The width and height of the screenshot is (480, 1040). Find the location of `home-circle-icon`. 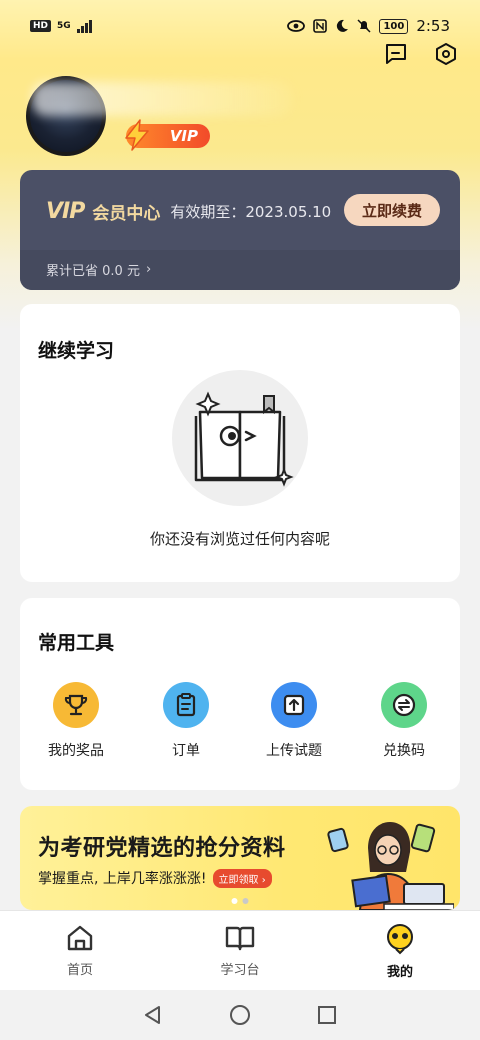

home-circle-icon is located at coordinates (240, 1015).